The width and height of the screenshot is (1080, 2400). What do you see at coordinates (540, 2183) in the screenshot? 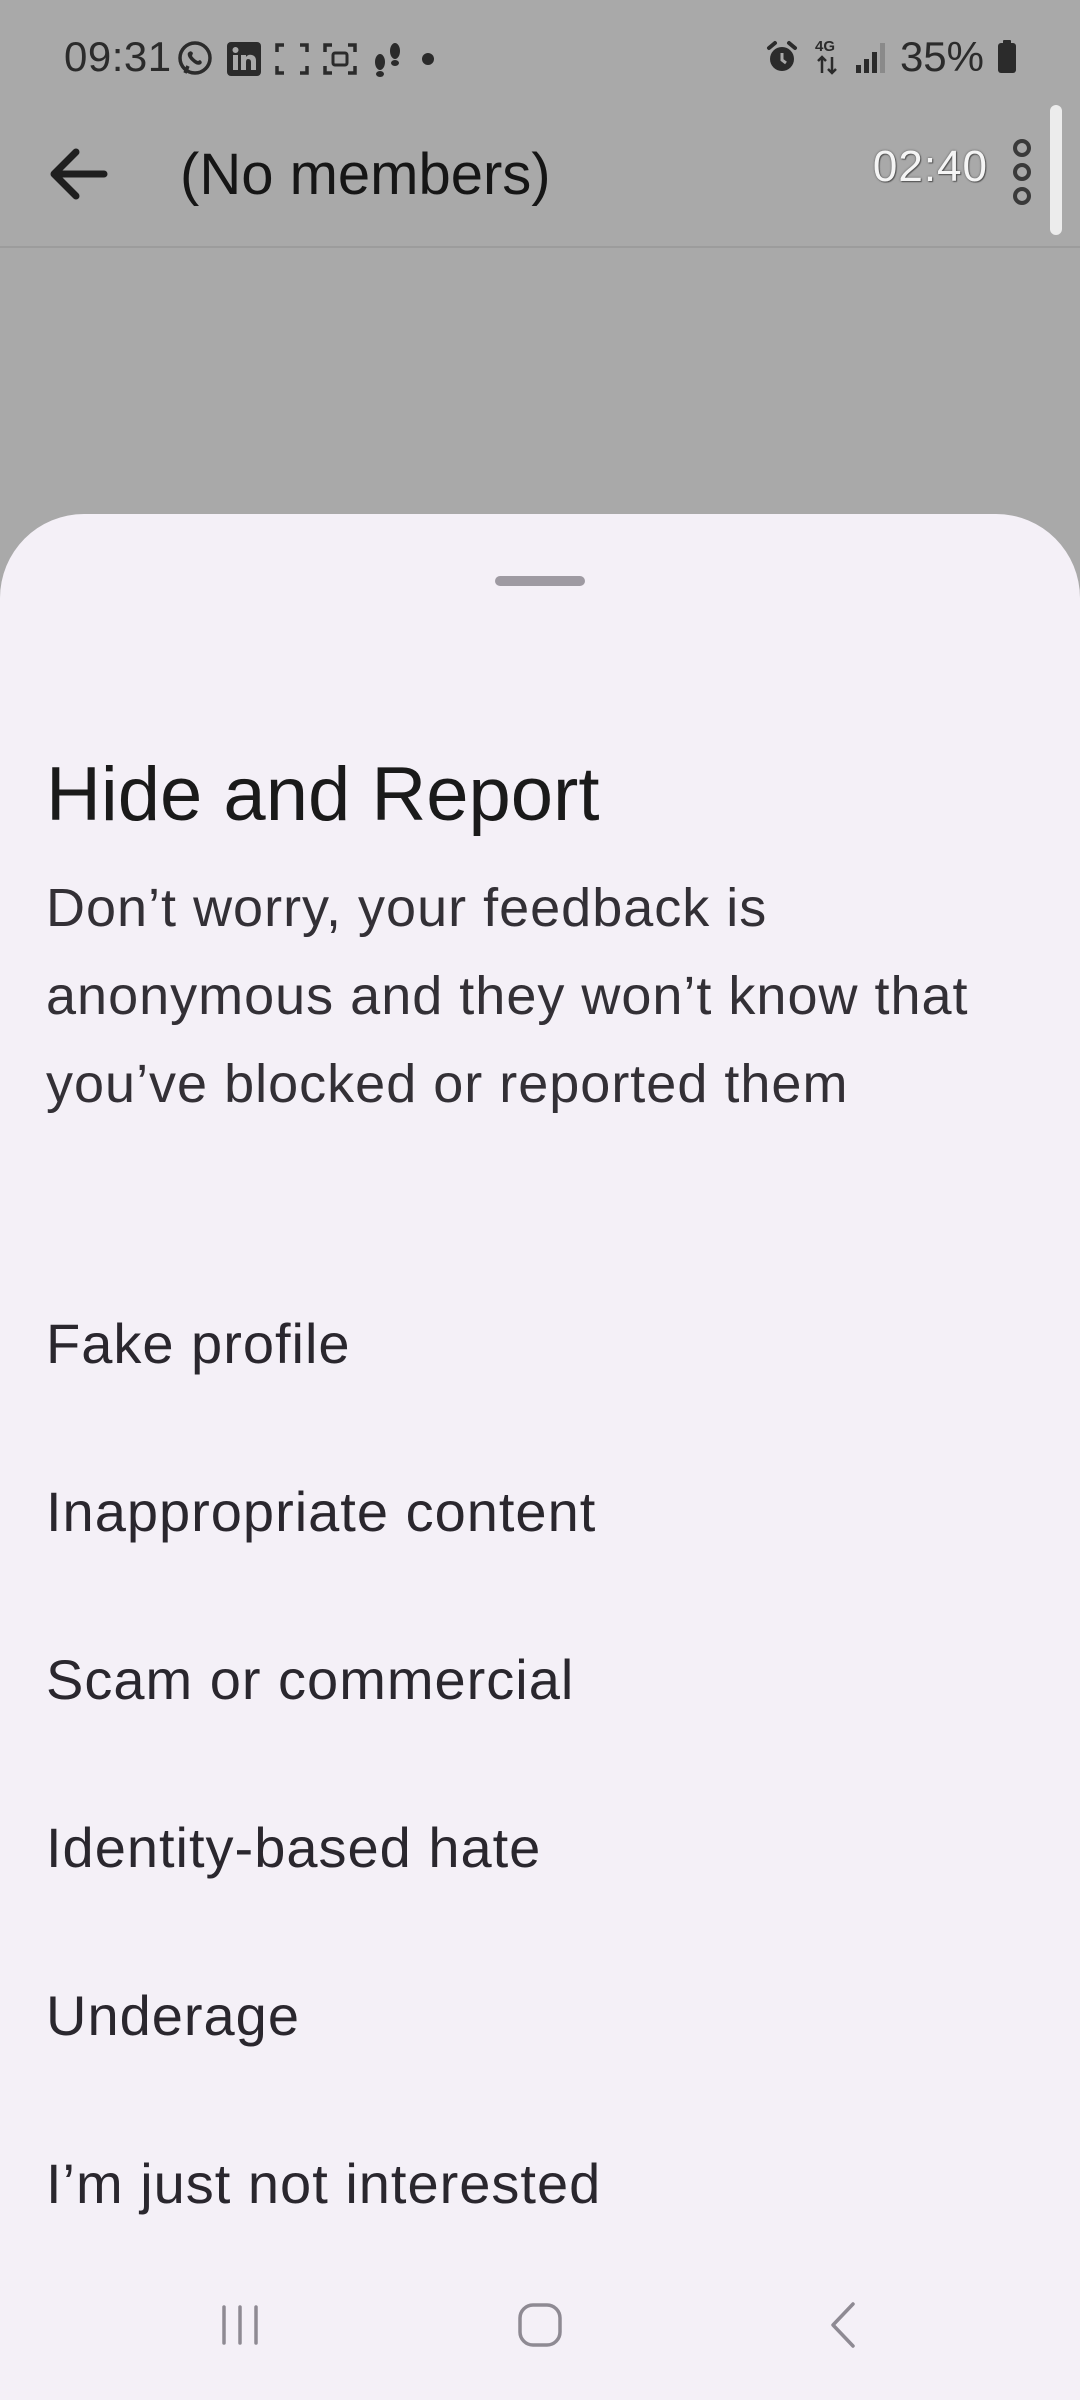
I see `option-not-interested: I’m just not interested` at bounding box center [540, 2183].